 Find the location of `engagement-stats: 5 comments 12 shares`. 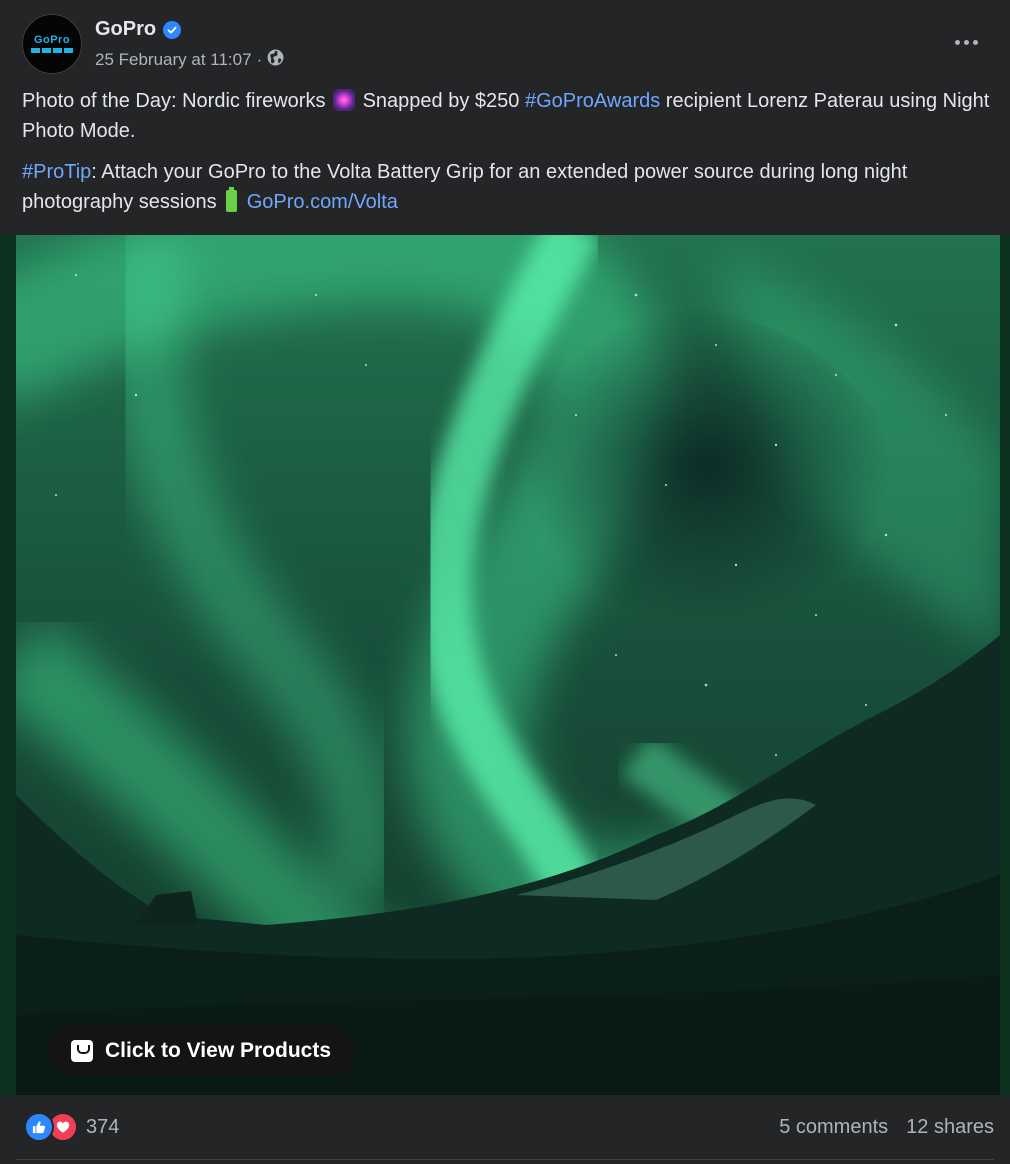

engagement-stats: 5 comments 12 shares is located at coordinates (886, 1127).